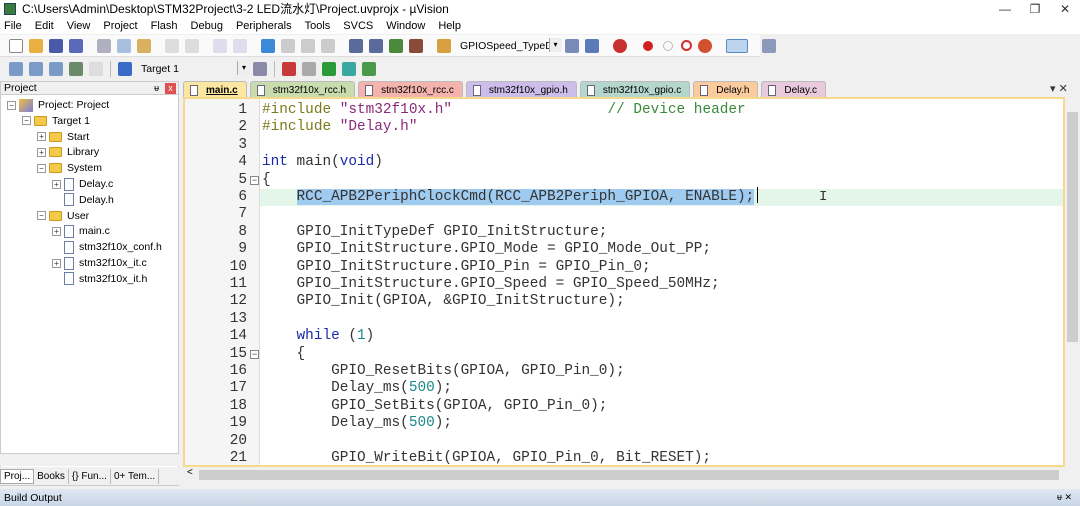  Describe the element at coordinates (83, 200) in the screenshot. I see `tree-item: Delay.h` at that location.